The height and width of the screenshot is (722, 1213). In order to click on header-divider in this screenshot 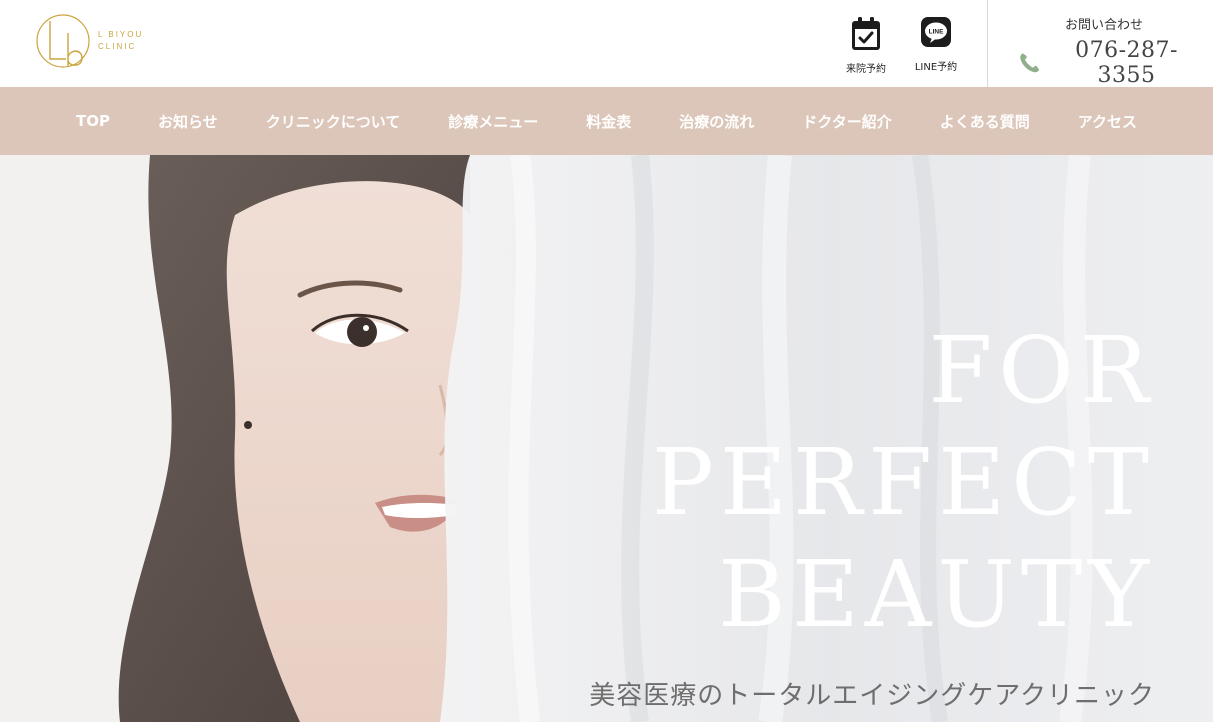, I will do `click(987, 43)`.